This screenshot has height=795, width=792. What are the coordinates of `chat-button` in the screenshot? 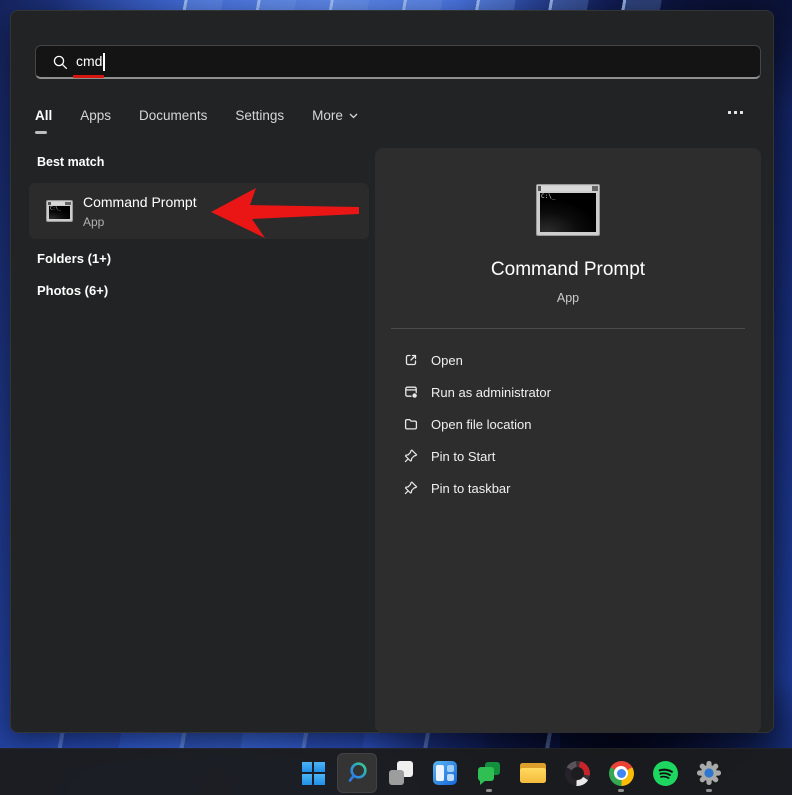 It's located at (489, 773).